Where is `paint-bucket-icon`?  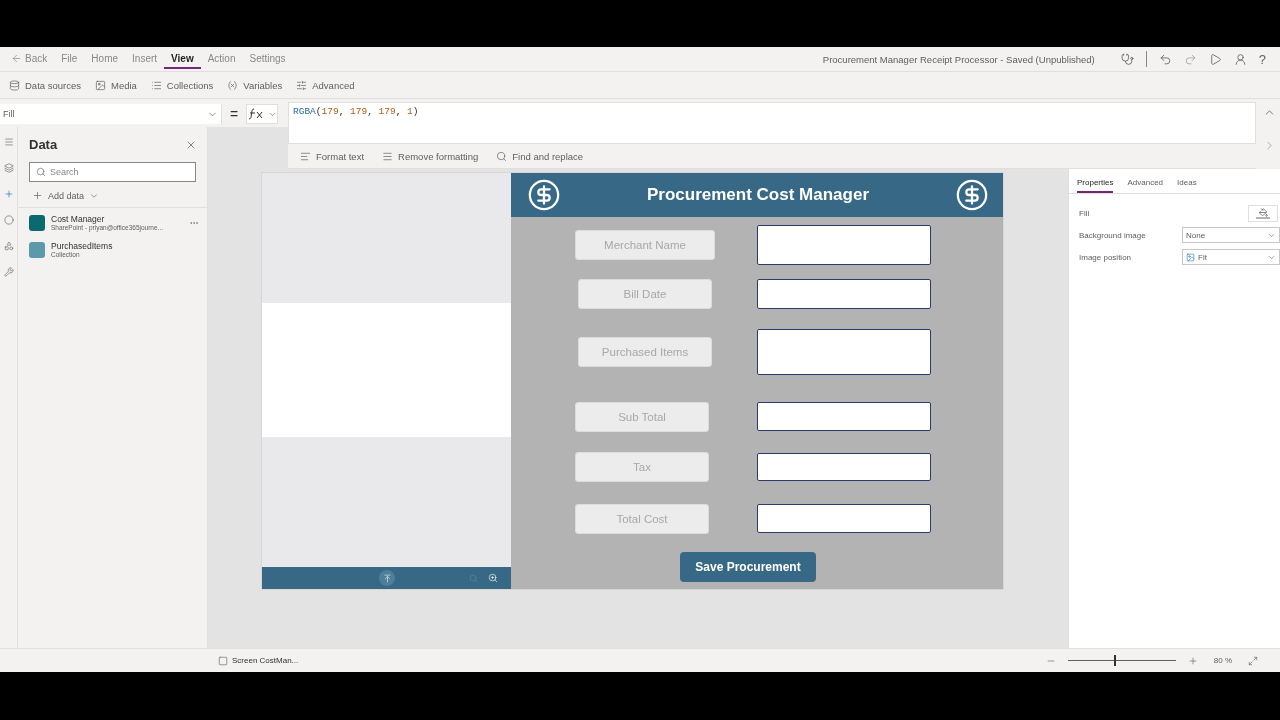
paint-bucket-icon is located at coordinates (1263, 212).